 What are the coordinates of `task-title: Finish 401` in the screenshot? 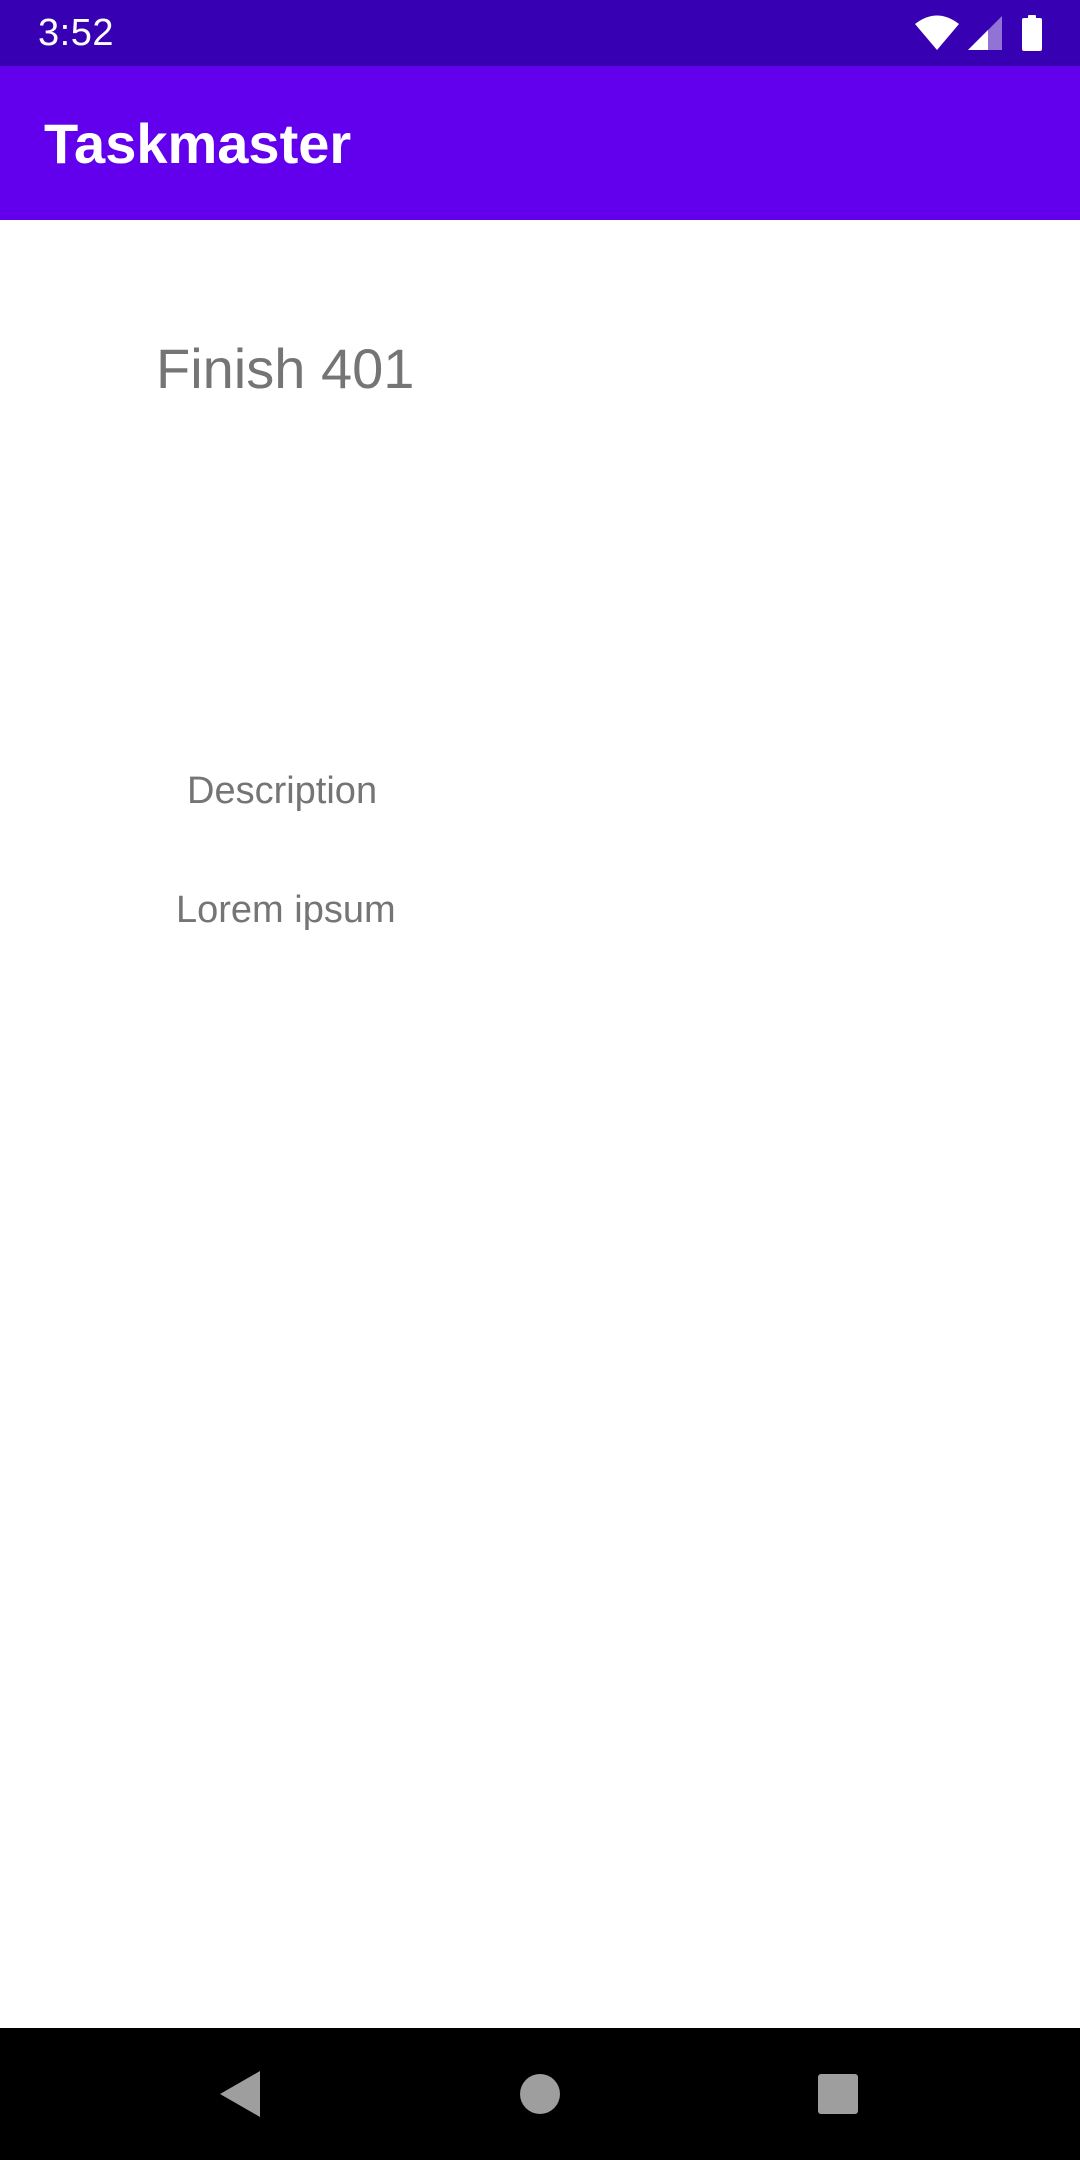 It's located at (285, 368).